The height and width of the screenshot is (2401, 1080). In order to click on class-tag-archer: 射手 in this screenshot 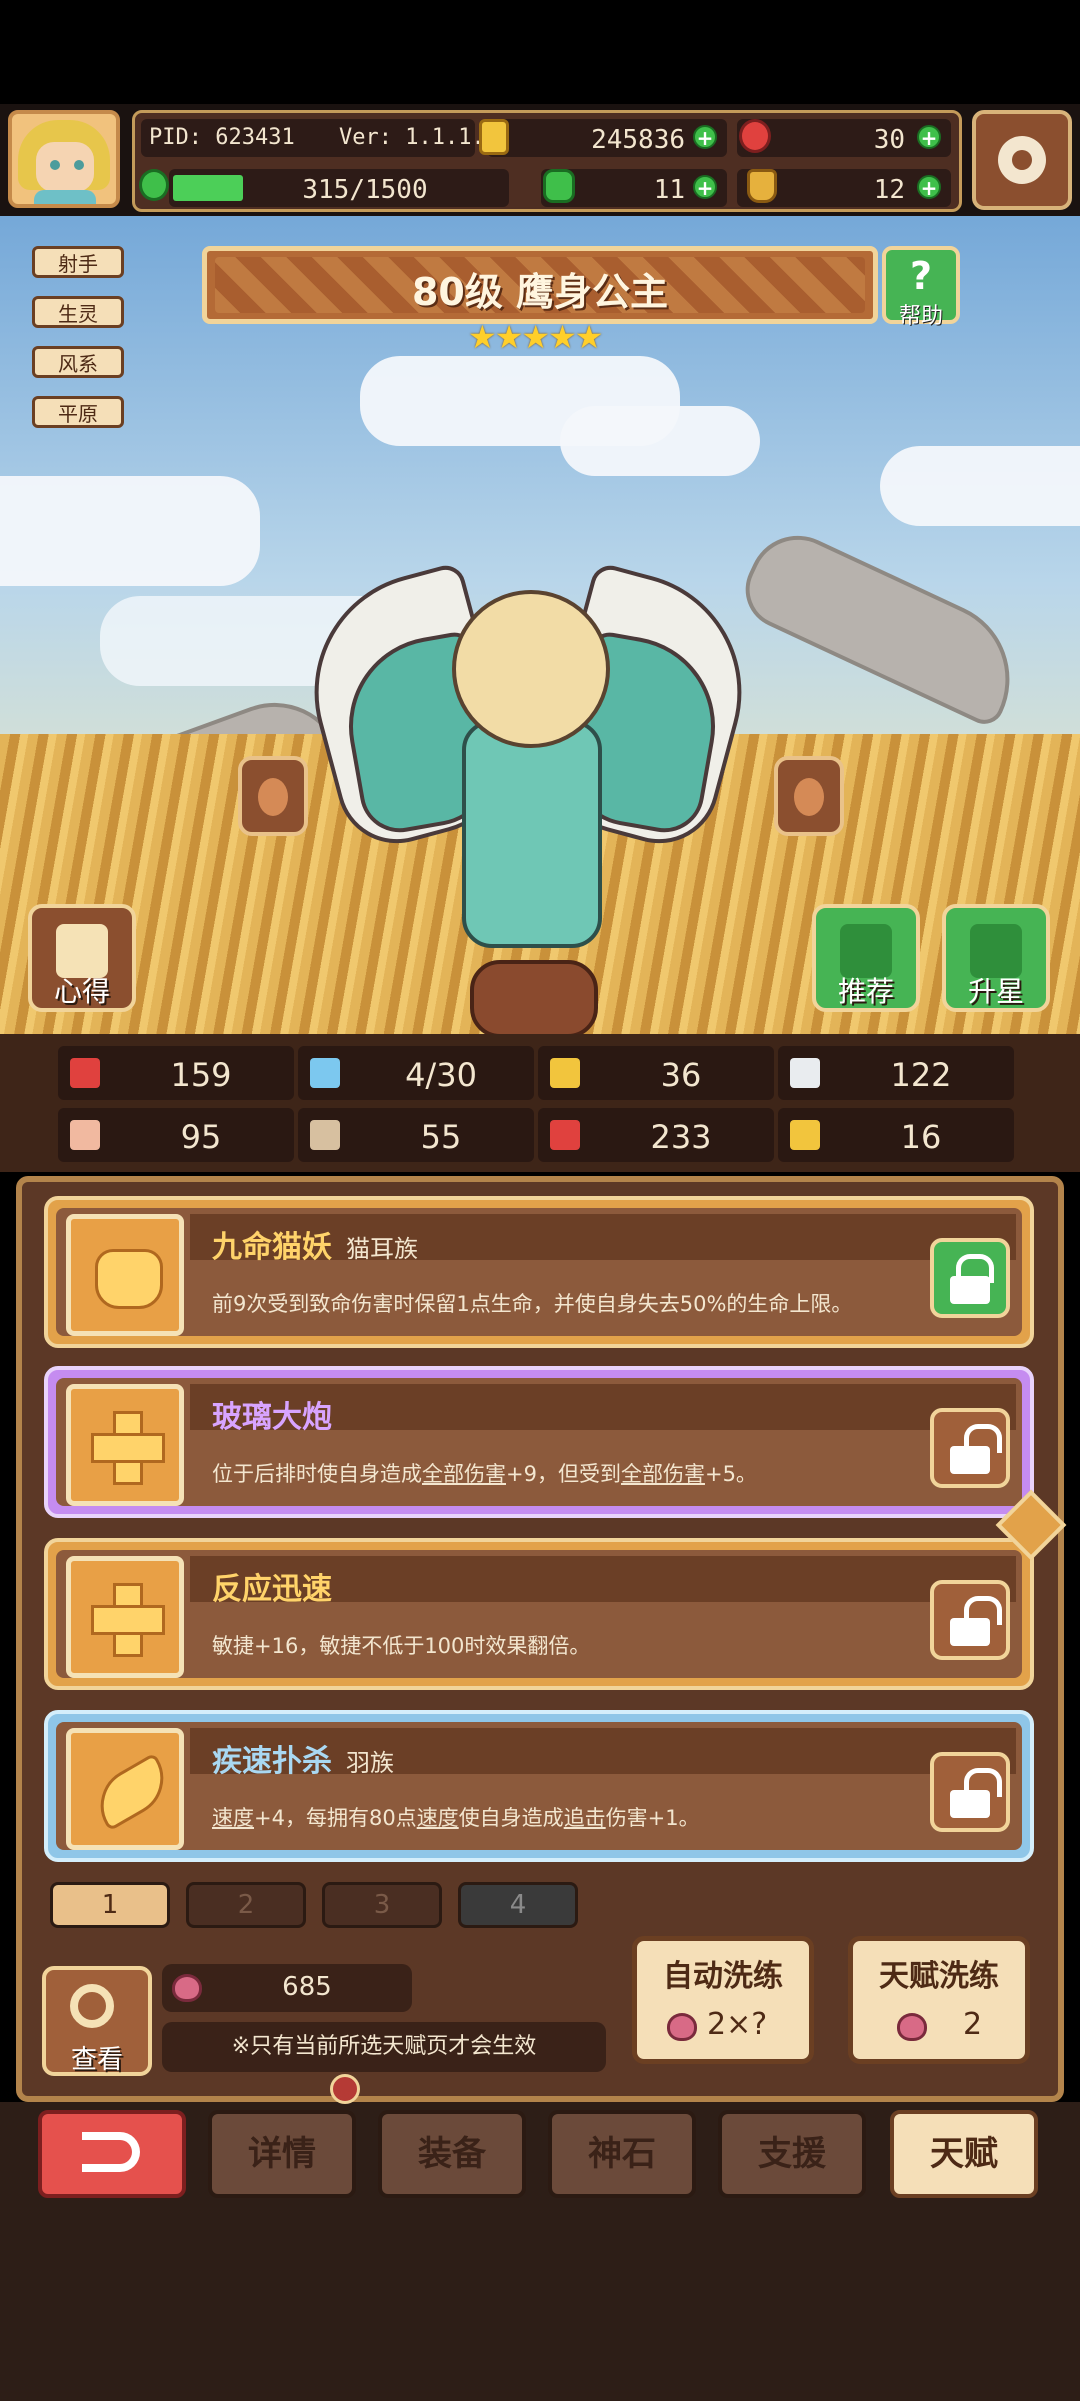, I will do `click(78, 262)`.